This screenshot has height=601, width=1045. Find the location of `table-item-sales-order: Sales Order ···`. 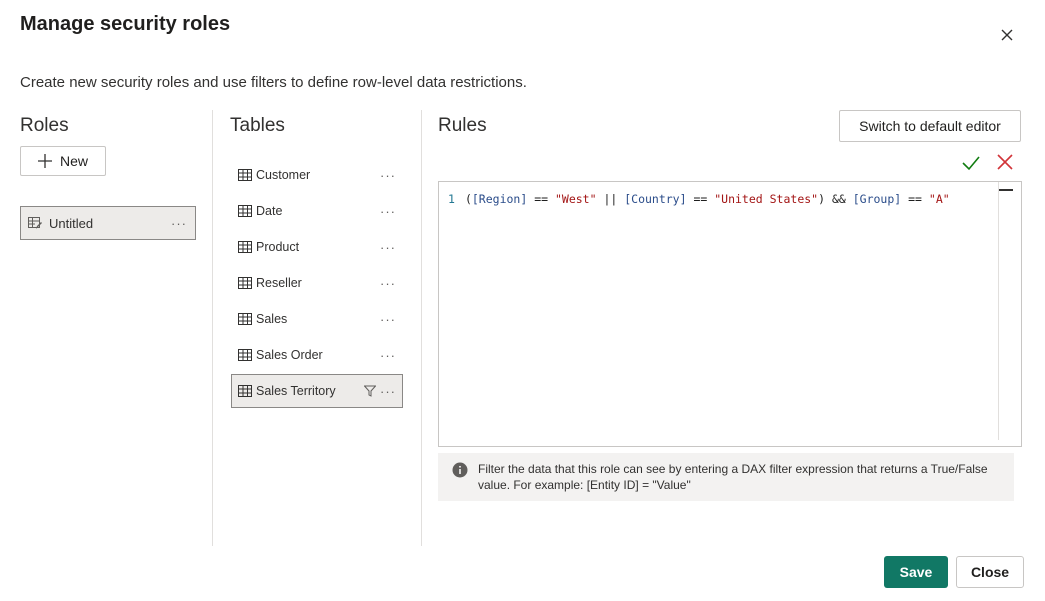

table-item-sales-order: Sales Order ··· is located at coordinates (317, 355).